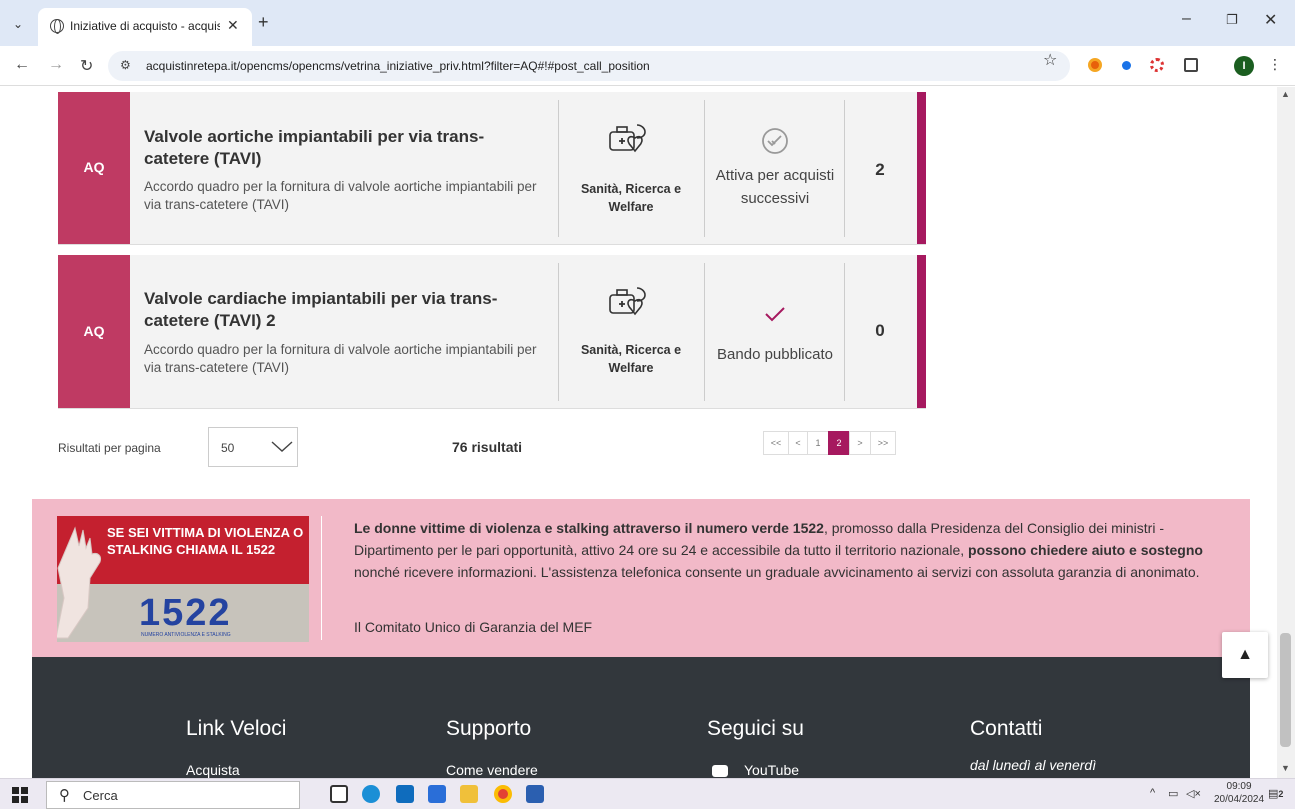 The width and height of the screenshot is (1295, 809). I want to click on chevron-down-icon, so click(282, 446).